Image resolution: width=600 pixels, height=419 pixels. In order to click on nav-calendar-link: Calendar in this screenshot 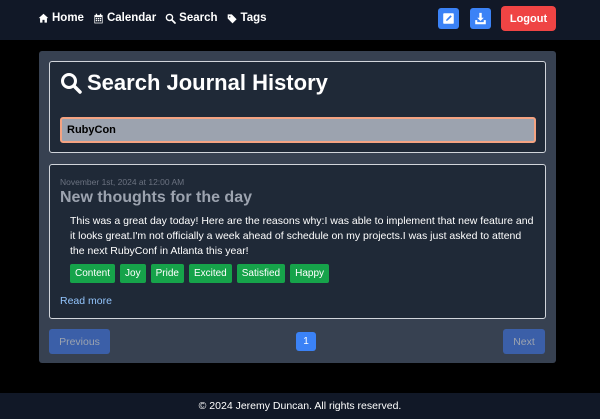, I will do `click(124, 18)`.